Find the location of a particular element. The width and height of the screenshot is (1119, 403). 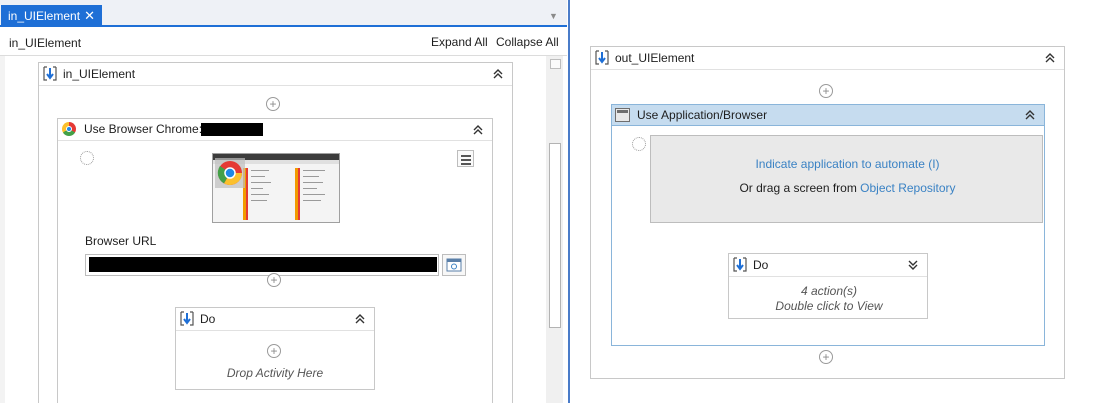

sequence-title: out_UIElement is located at coordinates (655, 58).